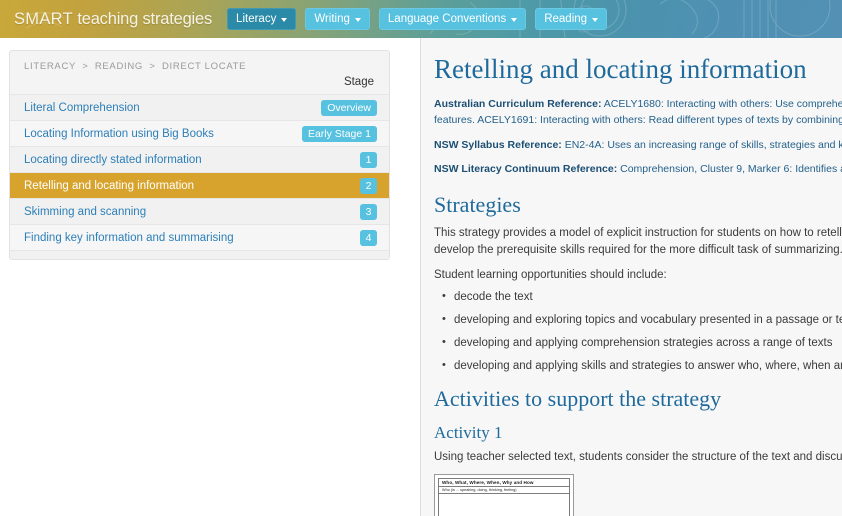 The width and height of the screenshot is (842, 516). I want to click on nav-button-language-conventions: Language Conventions, so click(452, 19).